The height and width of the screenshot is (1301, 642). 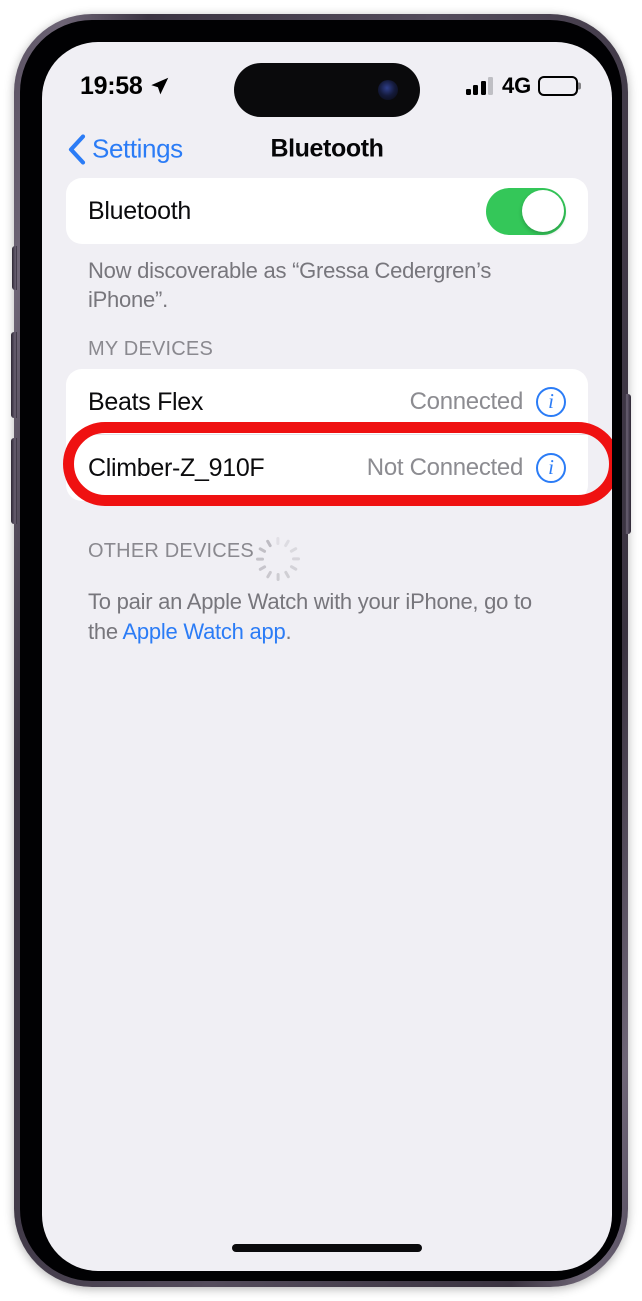 I want to click on my-devices-section-header: MY DEVICES, so click(x=327, y=353).